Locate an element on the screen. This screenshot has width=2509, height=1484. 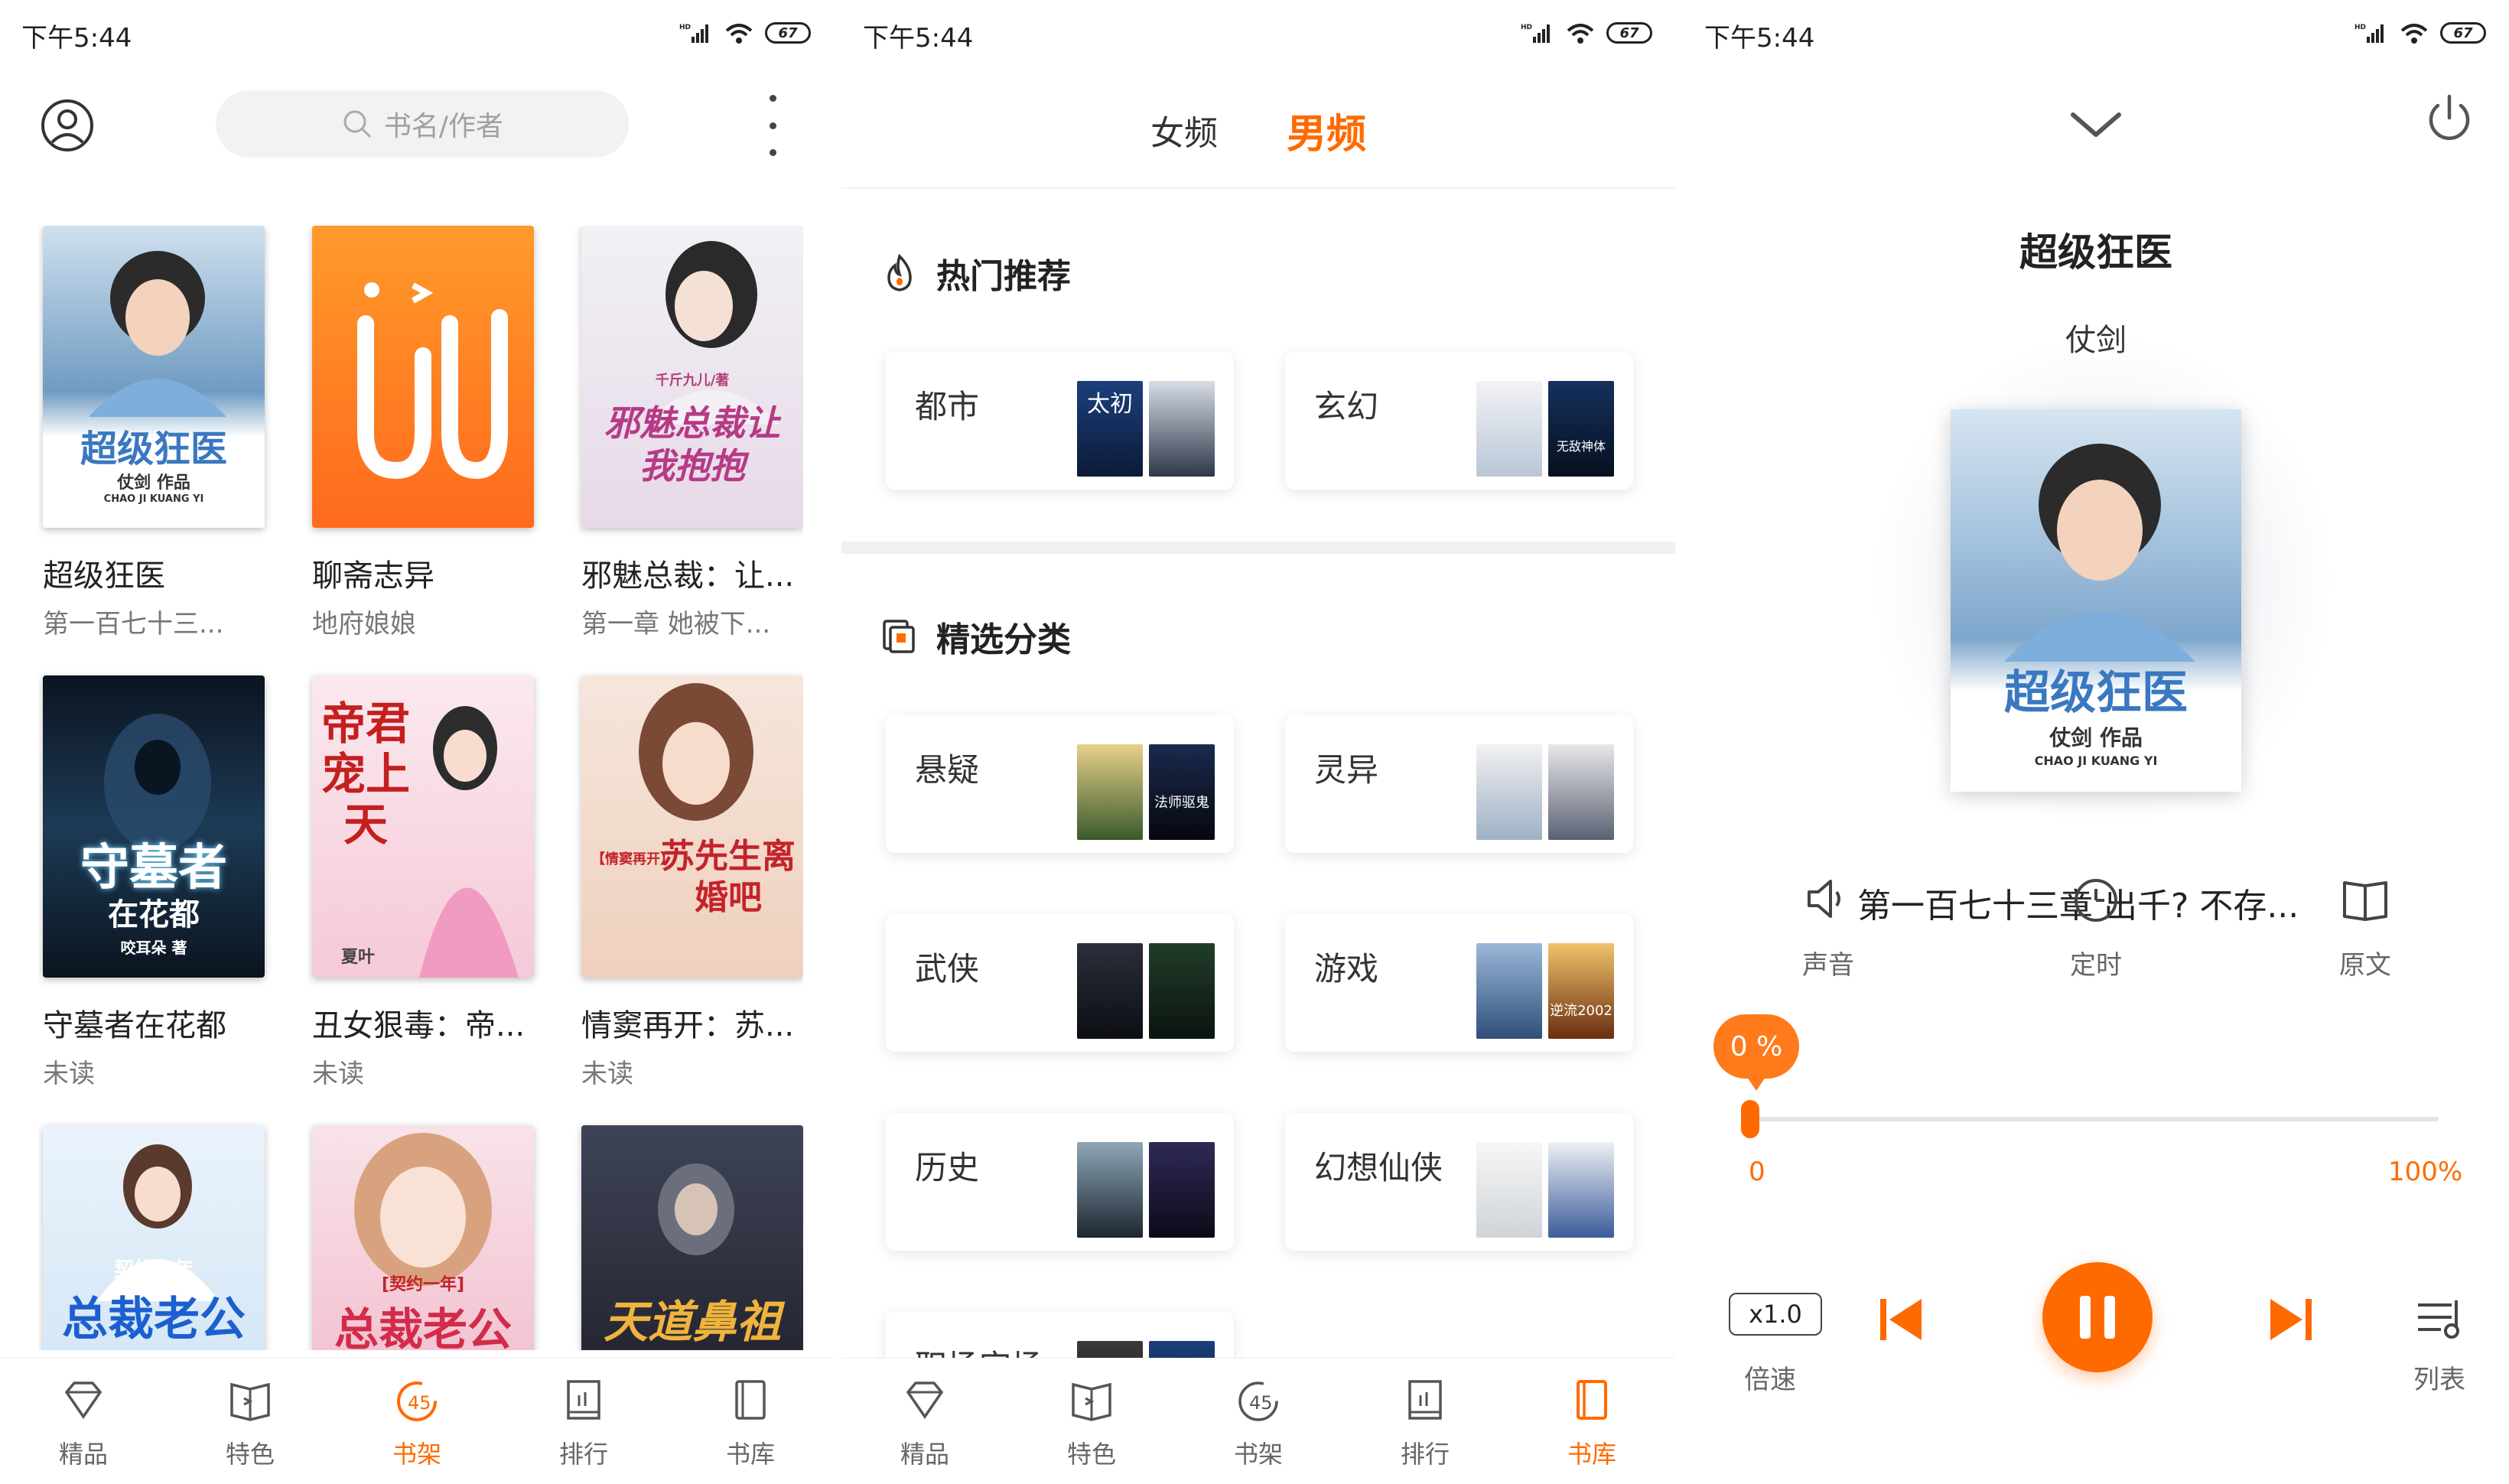
book-cover: 契约一年 总裁老公 is located at coordinates (154, 1237).